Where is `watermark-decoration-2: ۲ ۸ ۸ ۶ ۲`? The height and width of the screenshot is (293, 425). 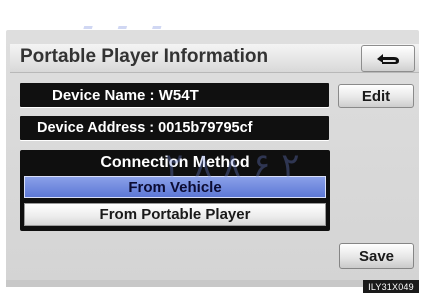 watermark-decoration-2: ۲ ۸ ۸ ۶ ۲ is located at coordinates (232, 166).